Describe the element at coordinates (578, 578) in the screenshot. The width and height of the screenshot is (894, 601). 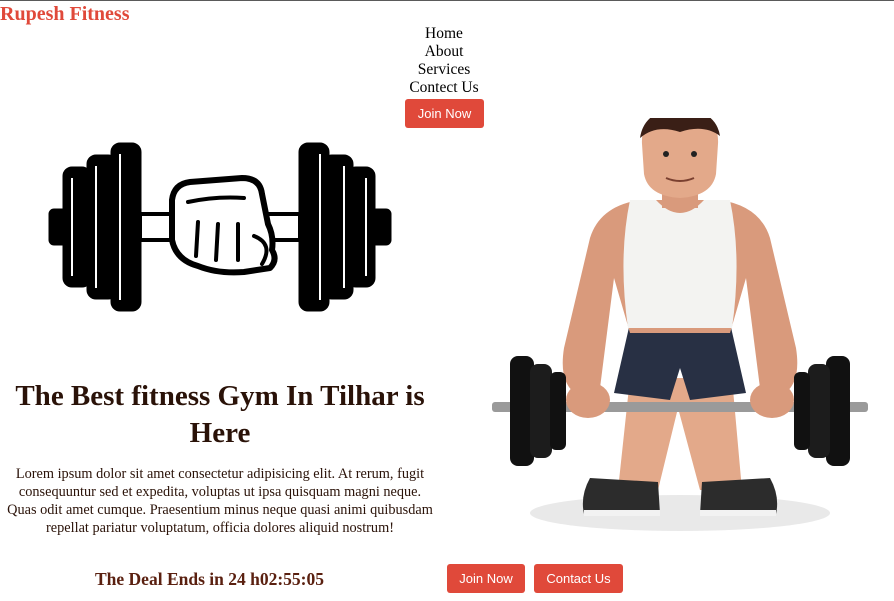
I see `hero-contact-button: Contact Us` at that location.